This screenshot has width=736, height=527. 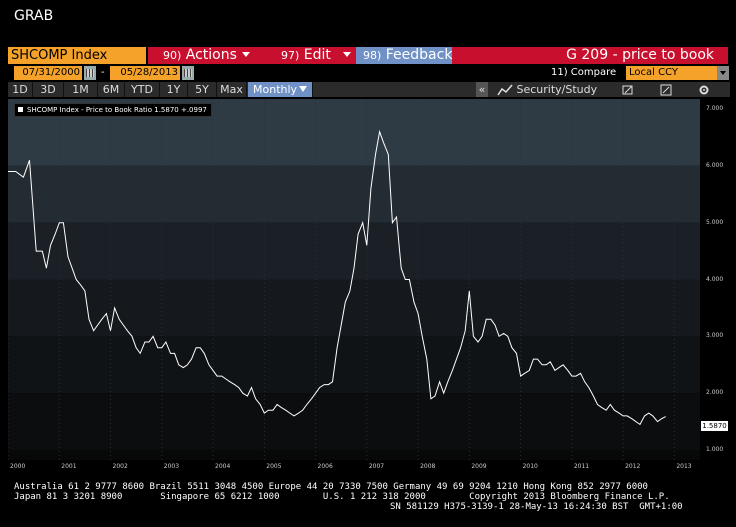 What do you see at coordinates (715, 393) in the screenshot?
I see `y-tick-label: 2.000` at bounding box center [715, 393].